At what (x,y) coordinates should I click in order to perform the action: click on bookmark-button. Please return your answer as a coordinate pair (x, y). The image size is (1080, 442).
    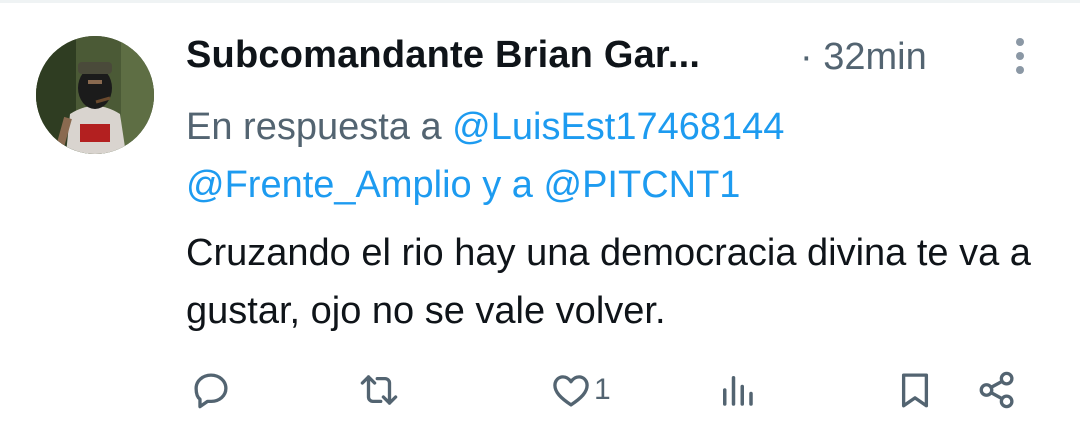
    Looking at the image, I should click on (915, 390).